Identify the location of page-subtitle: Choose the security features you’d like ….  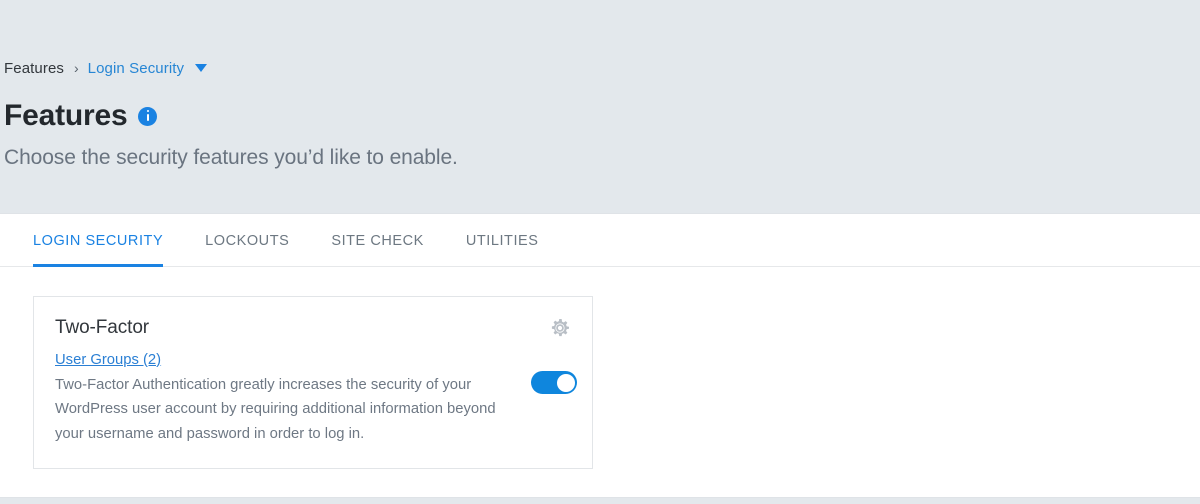
(231, 157).